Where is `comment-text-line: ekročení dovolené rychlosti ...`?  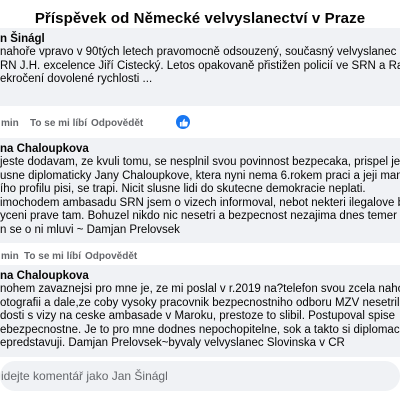
comment-text-line: ekročení dovolené rychlosti ... is located at coordinates (76, 79).